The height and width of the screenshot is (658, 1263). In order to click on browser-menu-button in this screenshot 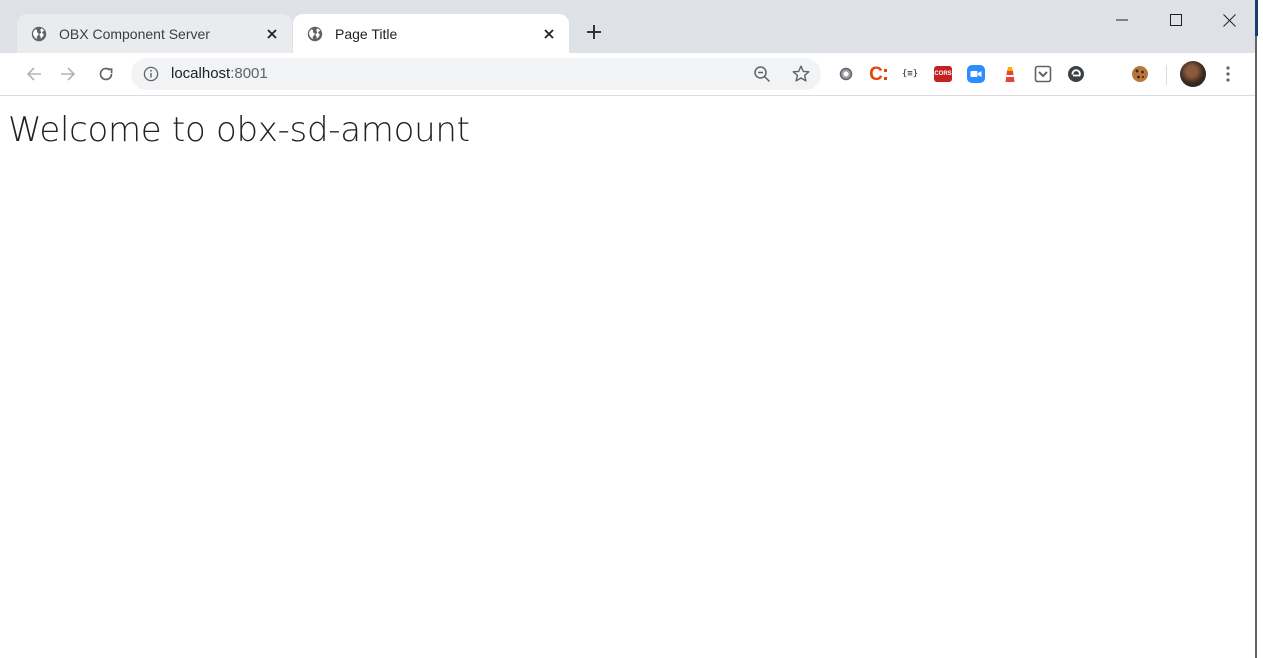, I will do `click(1228, 74)`.